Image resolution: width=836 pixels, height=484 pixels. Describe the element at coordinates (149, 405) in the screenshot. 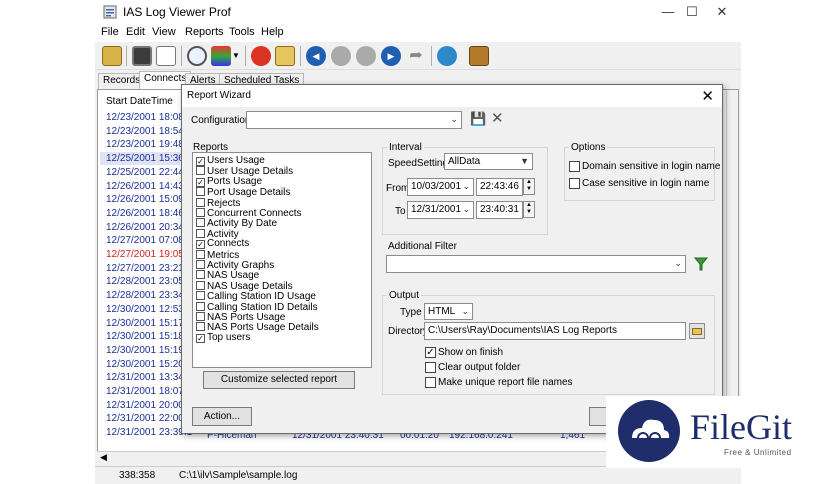

I see `table-row: 12/31/2001 20:00:2` at that location.